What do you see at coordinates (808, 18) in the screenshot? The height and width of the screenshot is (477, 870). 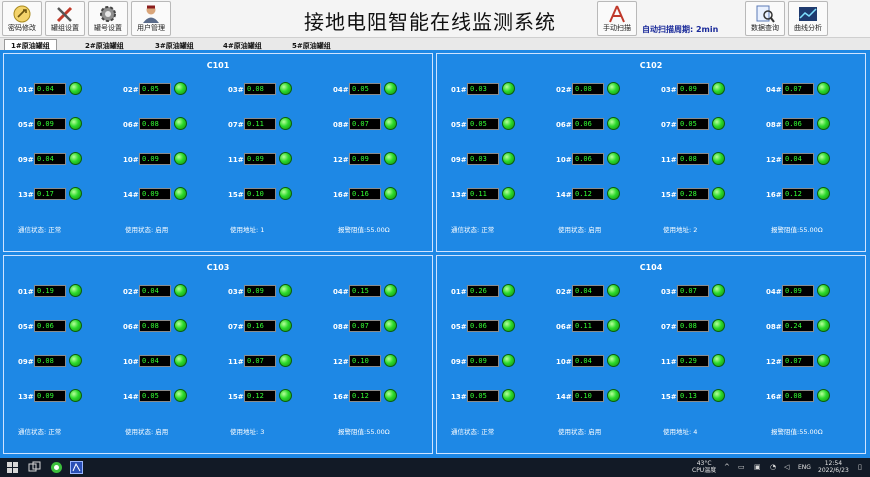 I see `curve-analysis-button: 曲线分析` at bounding box center [808, 18].